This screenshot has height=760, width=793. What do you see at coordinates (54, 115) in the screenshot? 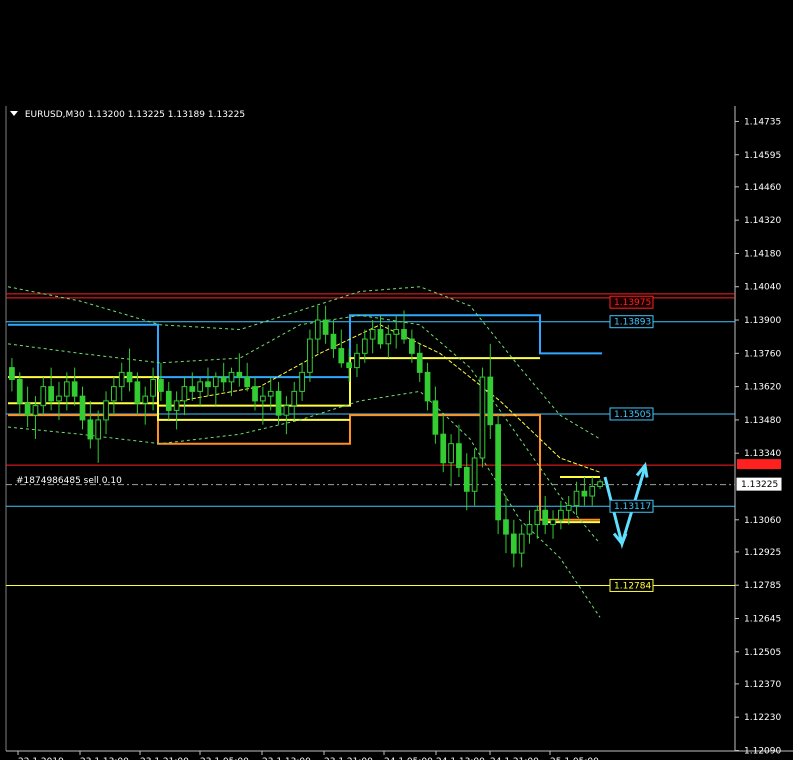
I see `symbol-label: EURUSD,M30` at bounding box center [54, 115].